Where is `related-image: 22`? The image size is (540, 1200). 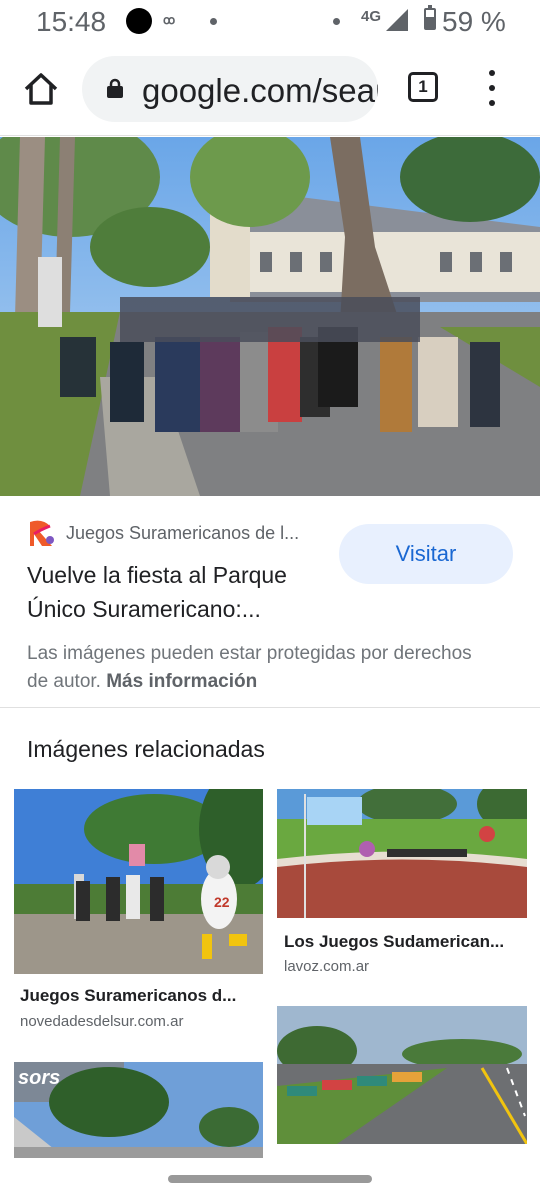
related-image: 22 is located at coordinates (138, 881).